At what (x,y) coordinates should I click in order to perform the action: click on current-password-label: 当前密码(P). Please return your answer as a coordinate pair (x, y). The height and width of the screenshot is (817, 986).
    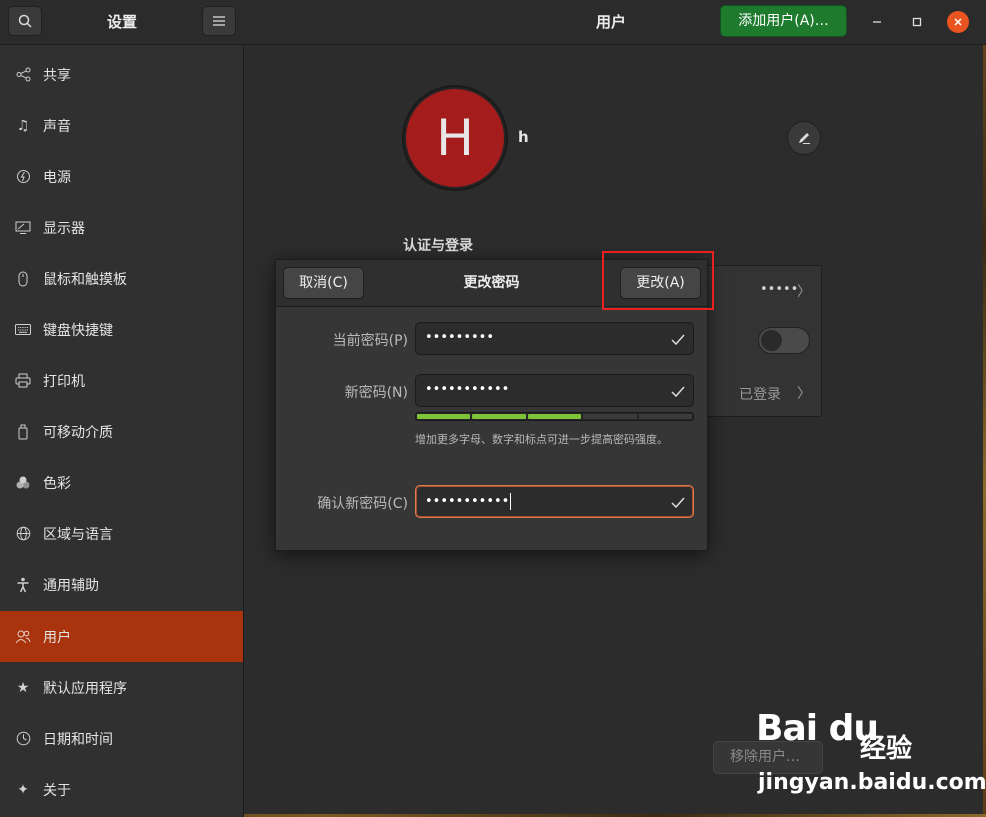
    Looking at the image, I should click on (370, 341).